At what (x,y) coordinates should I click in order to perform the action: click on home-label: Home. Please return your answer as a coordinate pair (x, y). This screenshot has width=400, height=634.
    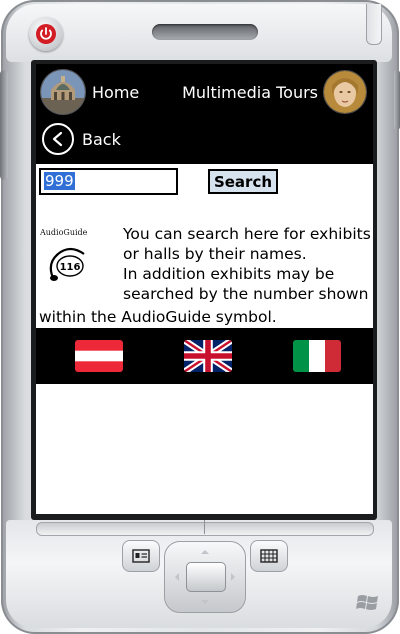
    Looking at the image, I should click on (116, 92).